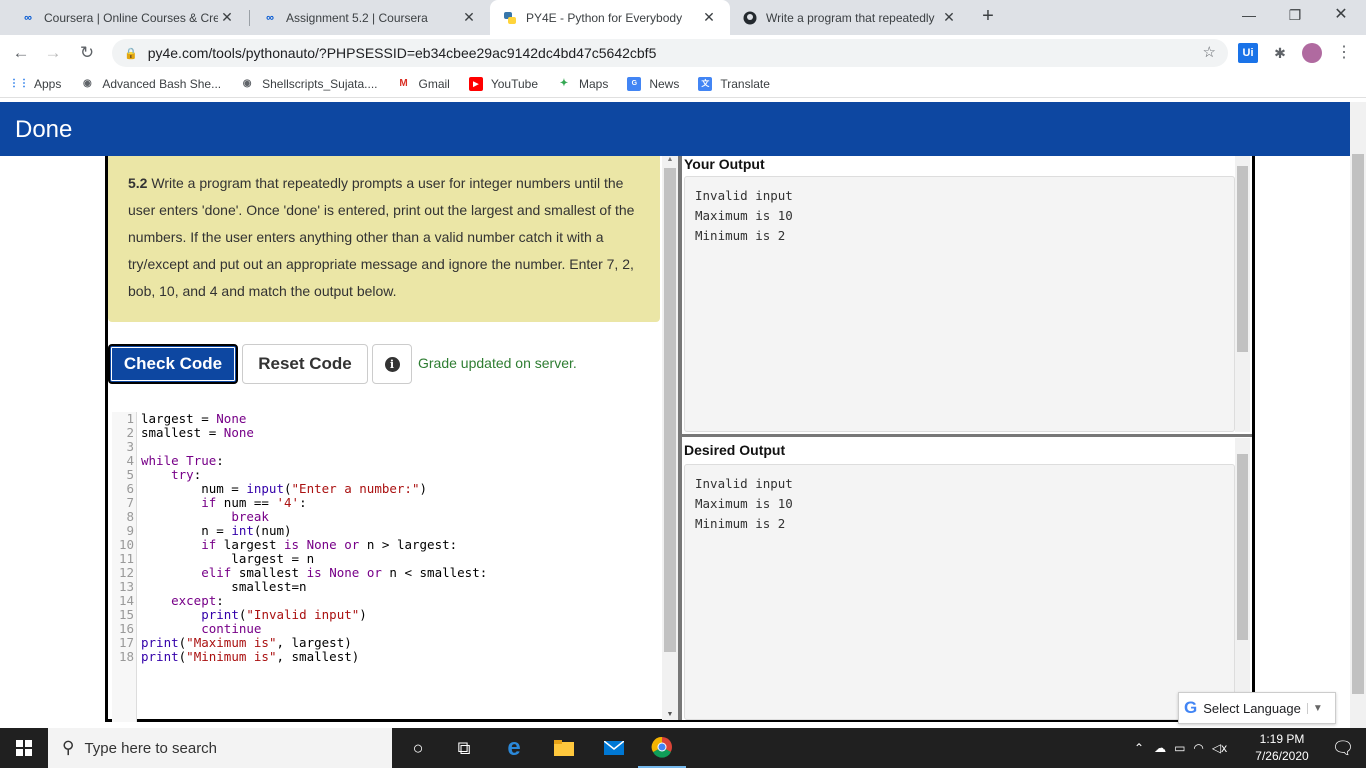 The height and width of the screenshot is (768, 1366). Describe the element at coordinates (173, 364) in the screenshot. I see `check-code-button: Check Code` at that location.